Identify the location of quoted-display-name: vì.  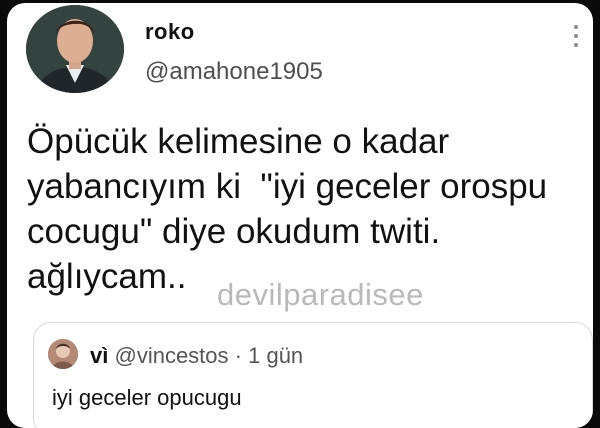
(99, 355).